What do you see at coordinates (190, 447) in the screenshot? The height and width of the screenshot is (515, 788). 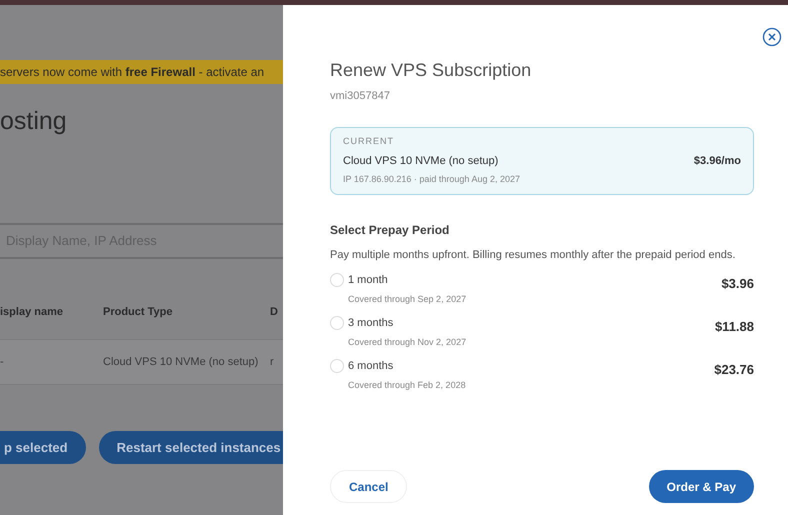 I see `action-button: Restart selected instances` at bounding box center [190, 447].